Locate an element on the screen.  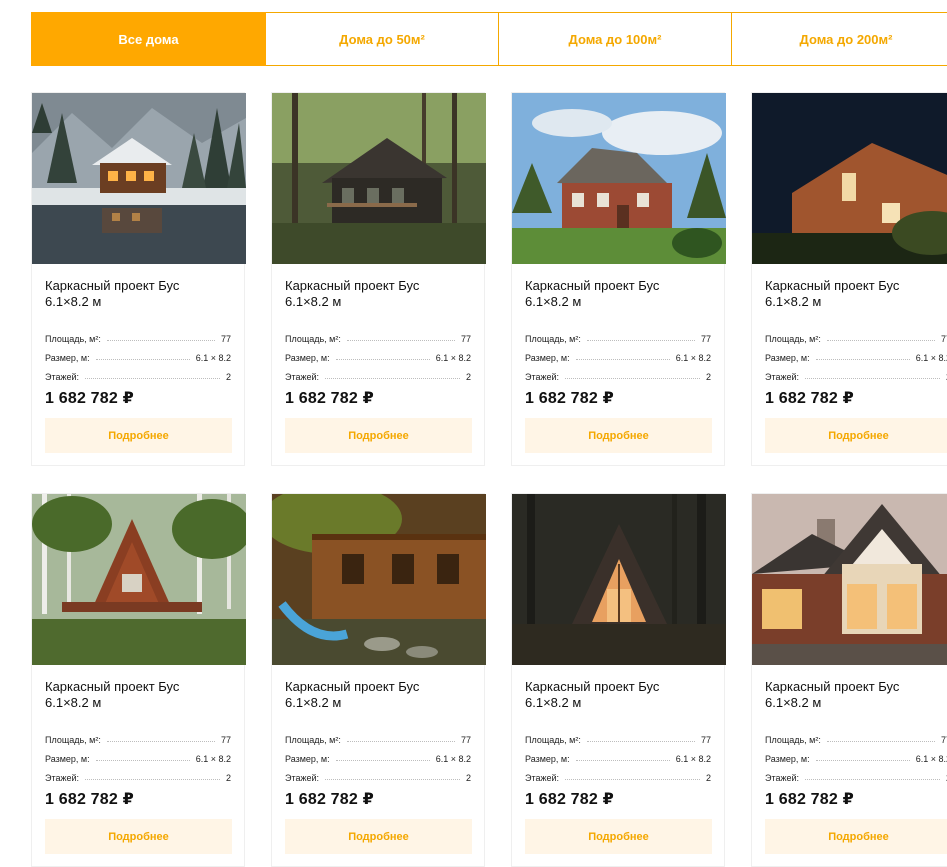
tab-all-houses: Все дома is located at coordinates (148, 39).